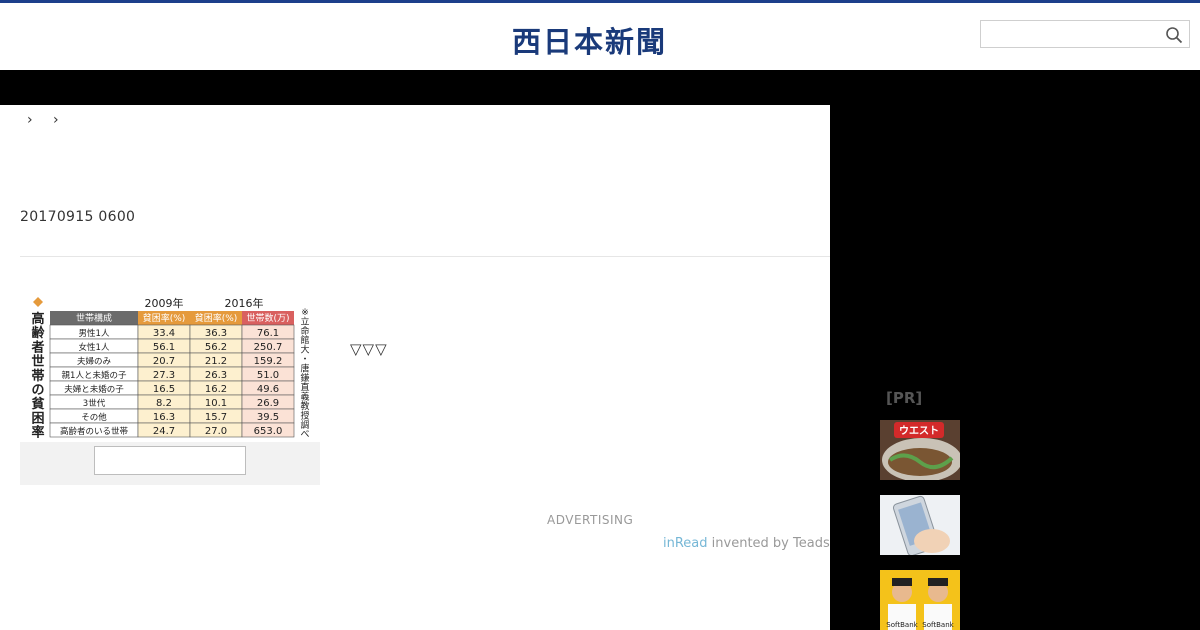 The height and width of the screenshot is (630, 1200). I want to click on table-column-header: 世帯構成, so click(94, 318).